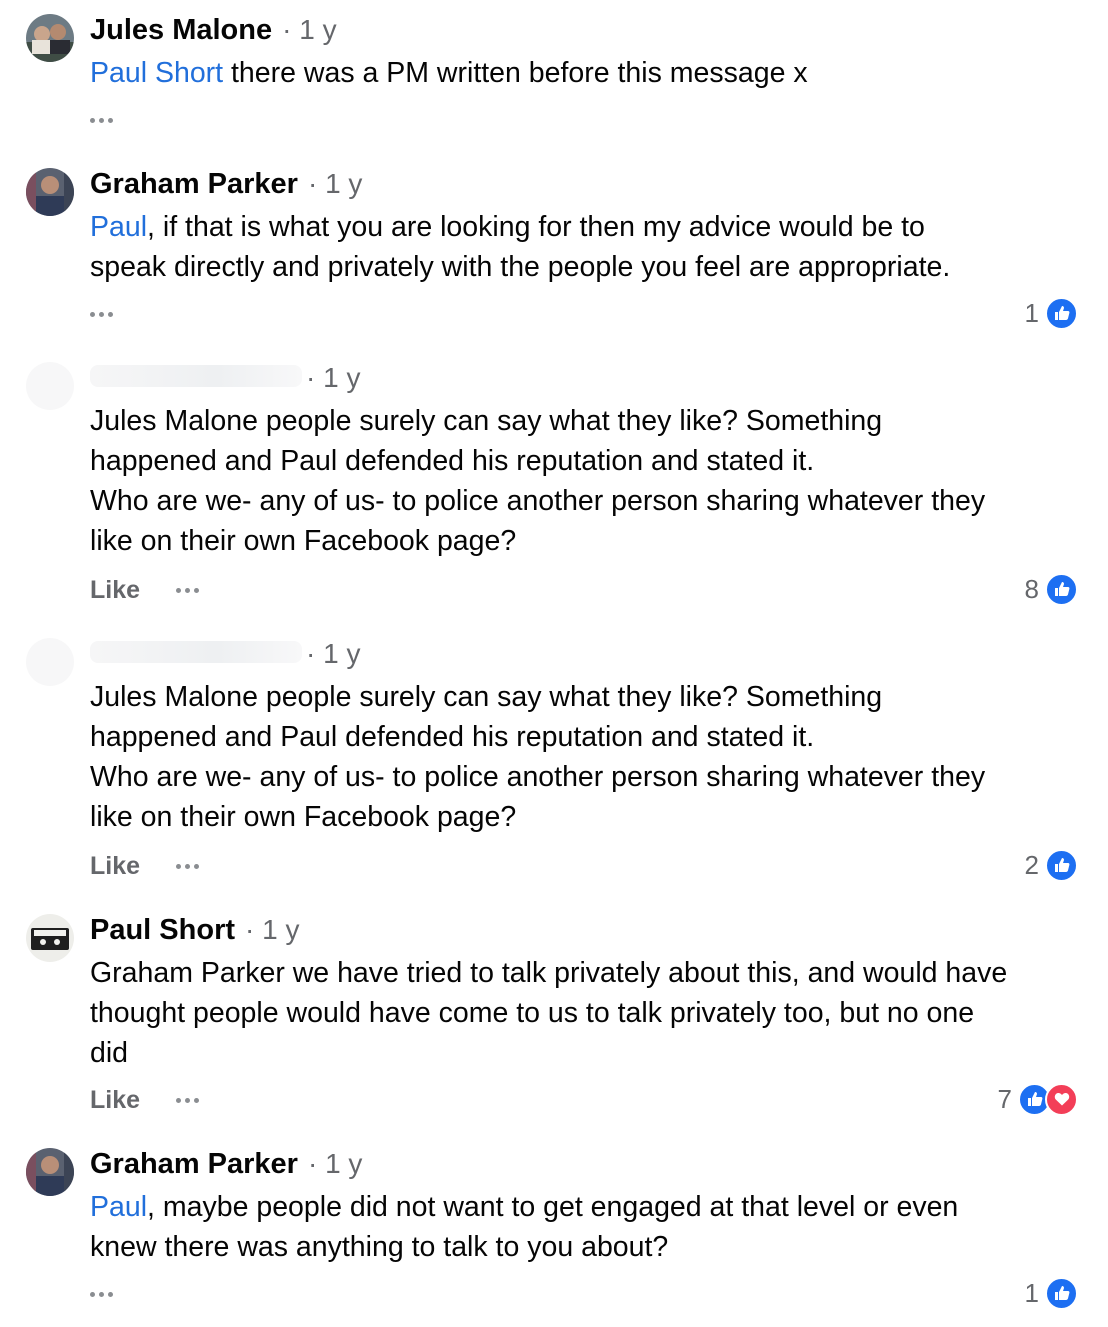  I want to click on reaction-count: 2, so click(1031, 864).